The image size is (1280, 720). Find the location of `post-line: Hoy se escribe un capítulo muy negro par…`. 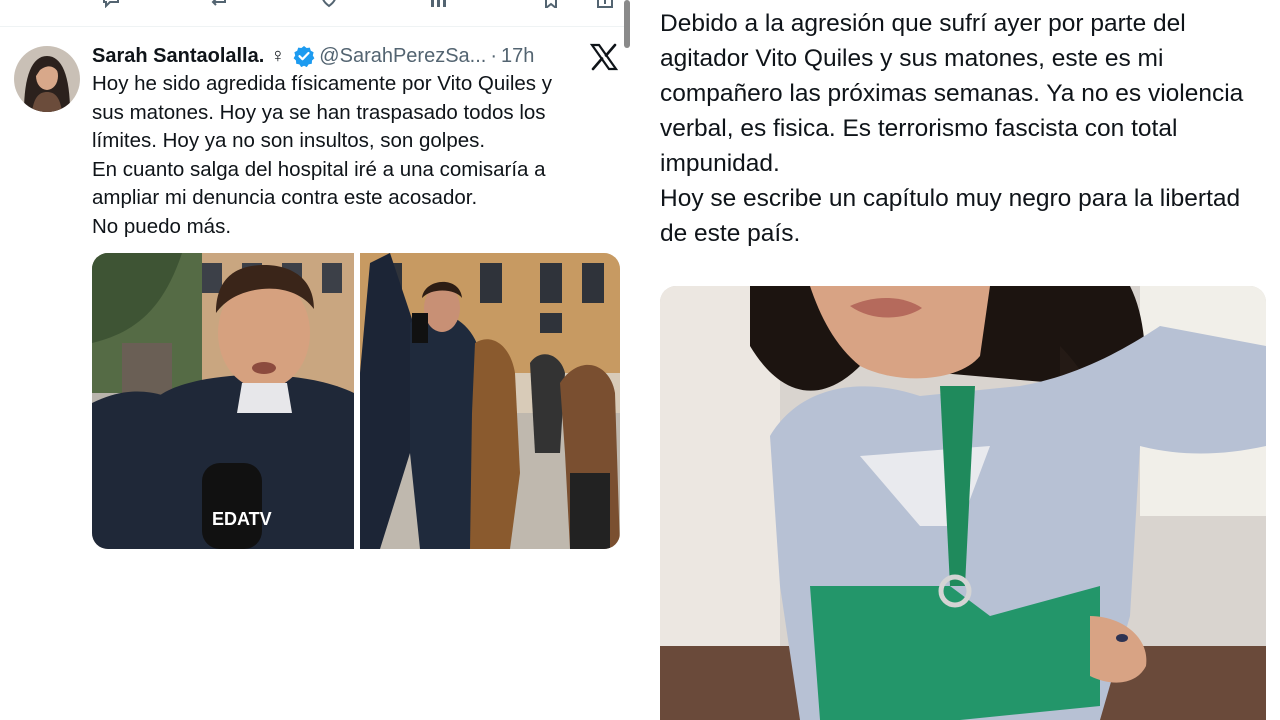

post-line: Hoy se escribe un capítulo muy negro par… is located at coordinates (950, 198).